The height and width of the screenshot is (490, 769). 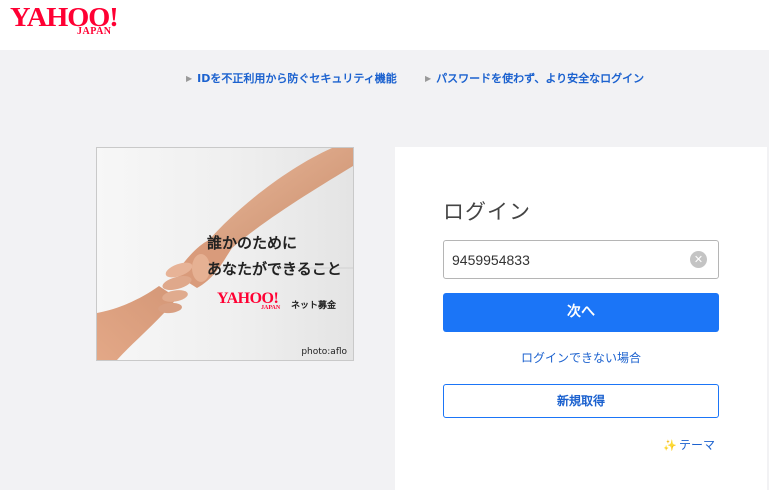 What do you see at coordinates (698, 259) in the screenshot?
I see `clear-circle-icon: ✕` at bounding box center [698, 259].